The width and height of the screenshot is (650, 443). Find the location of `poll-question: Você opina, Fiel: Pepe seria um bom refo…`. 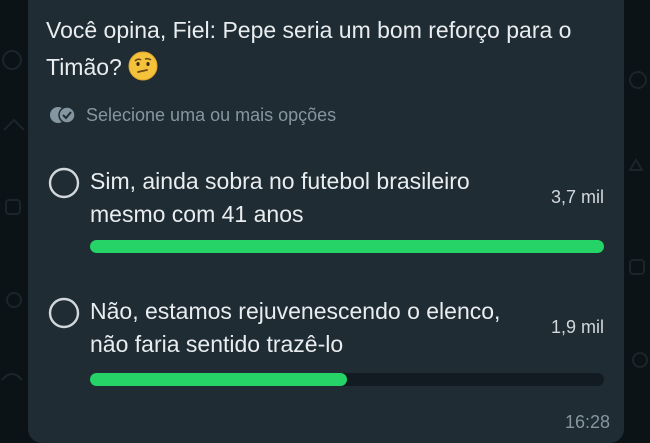

poll-question: Você opina, Fiel: Pepe seria um bom refo… is located at coordinates (326, 49).